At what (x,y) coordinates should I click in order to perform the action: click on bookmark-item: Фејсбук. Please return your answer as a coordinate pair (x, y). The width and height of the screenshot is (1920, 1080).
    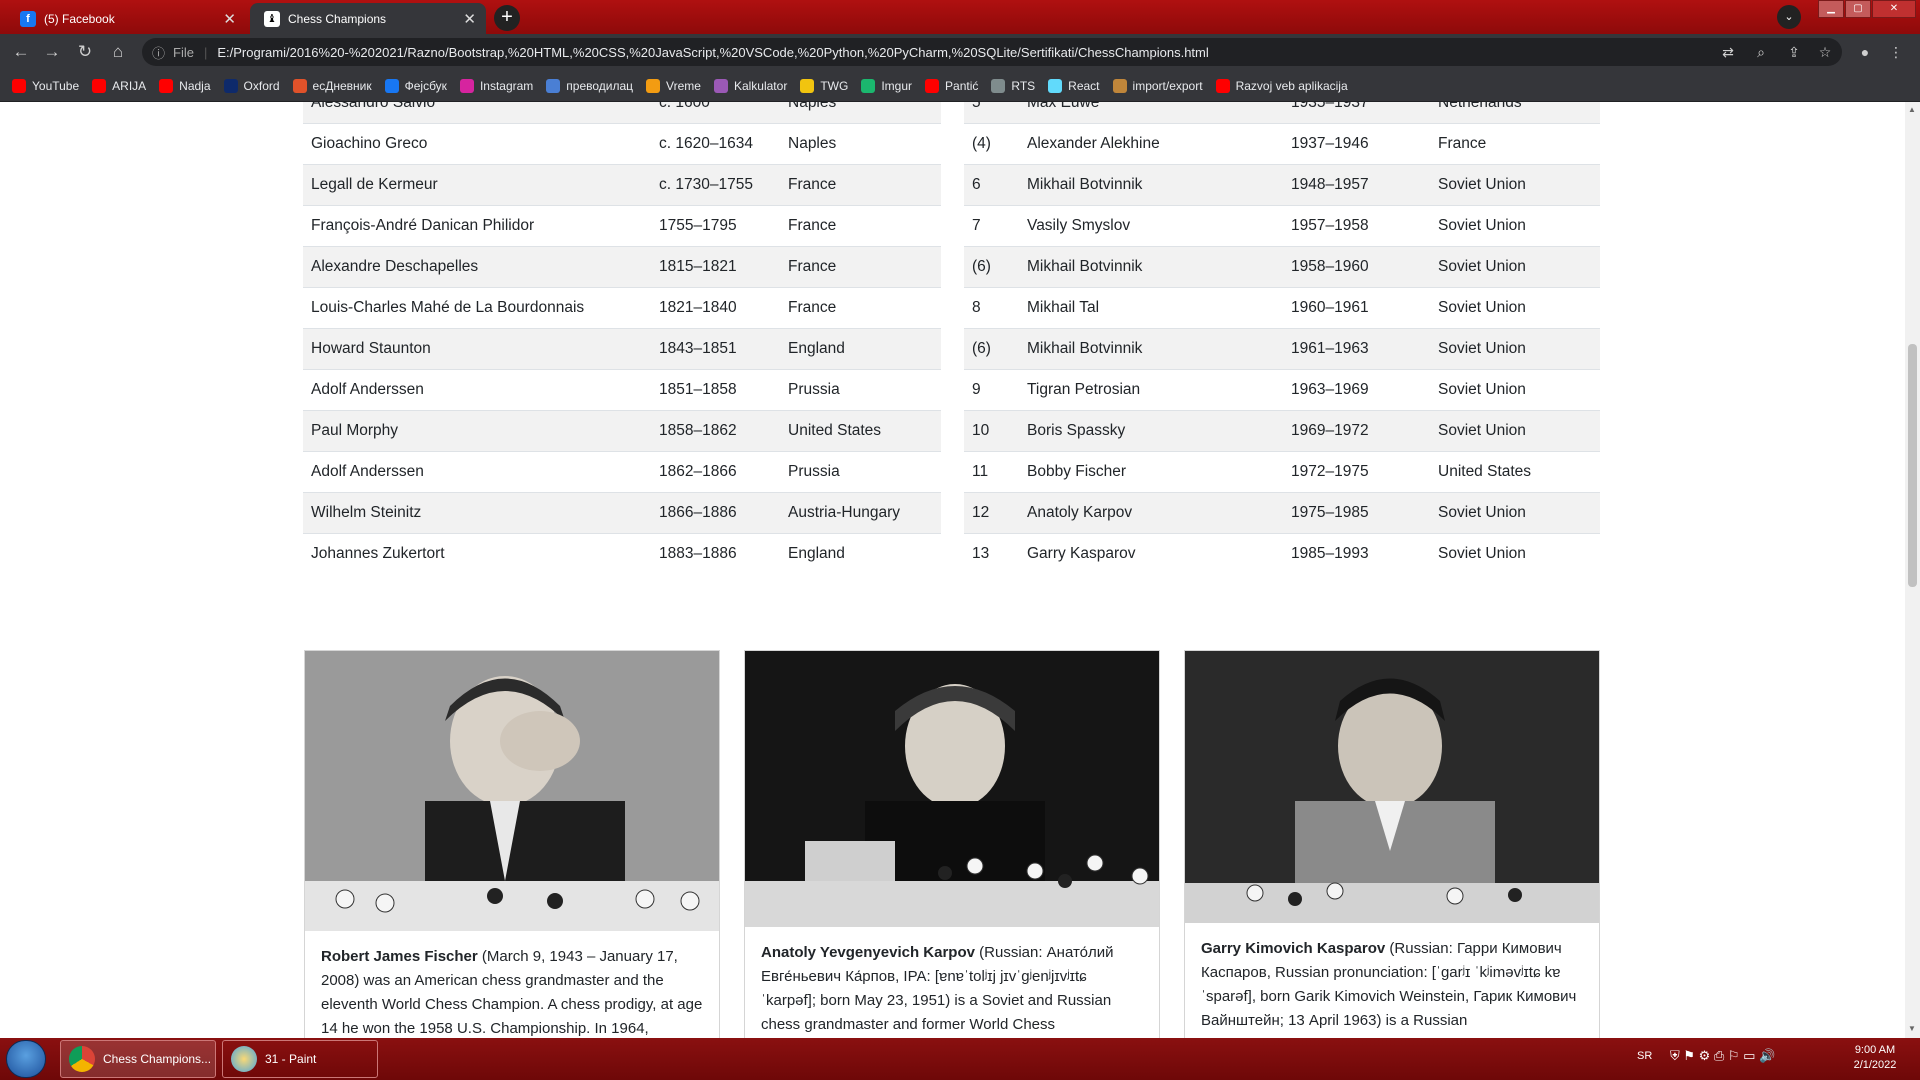
    Looking at the image, I should click on (415, 85).